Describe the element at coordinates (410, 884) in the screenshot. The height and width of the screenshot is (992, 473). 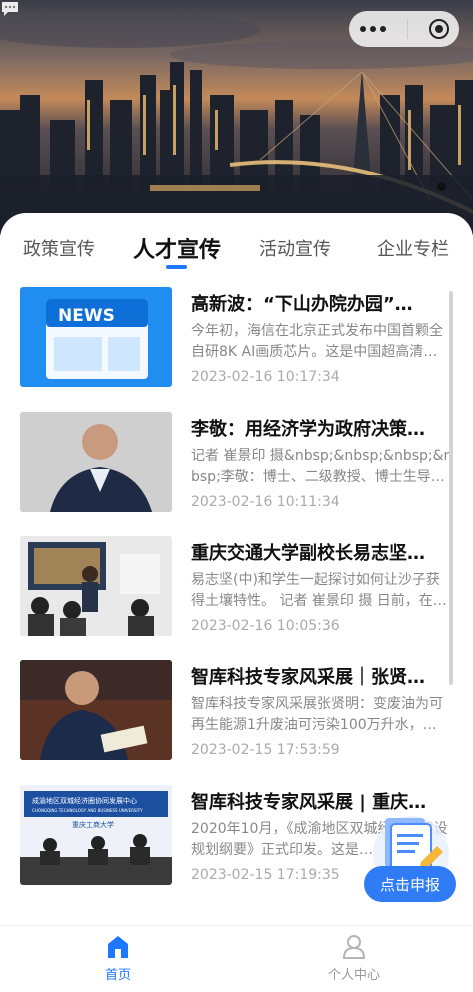
I see `apply-button: 点击申报` at that location.